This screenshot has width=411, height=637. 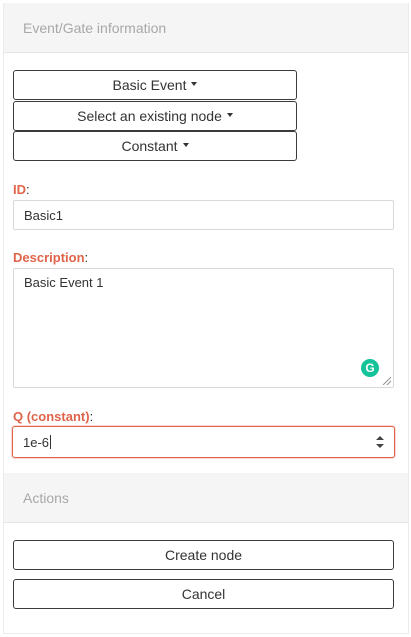 What do you see at coordinates (51, 442) in the screenshot?
I see `text-cursor` at bounding box center [51, 442].